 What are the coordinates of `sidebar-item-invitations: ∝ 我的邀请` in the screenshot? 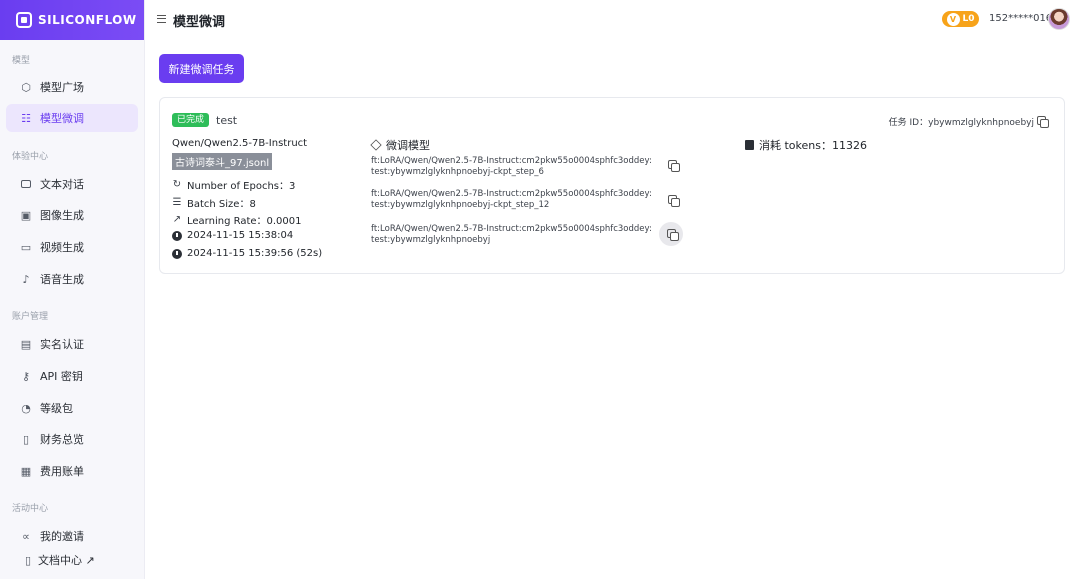 It's located at (72, 536).